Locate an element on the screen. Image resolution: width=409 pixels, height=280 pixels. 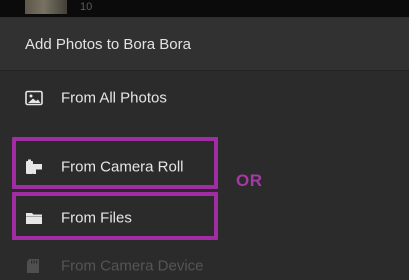
or-annotation: OR is located at coordinates (249, 180).